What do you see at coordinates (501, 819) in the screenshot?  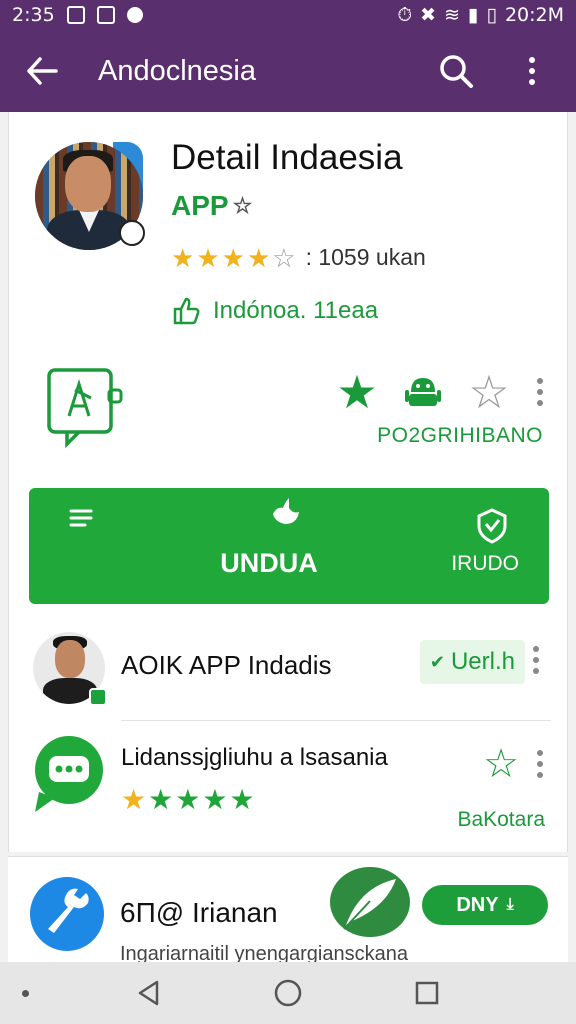 I see `list-item-action-label: BaKotara` at bounding box center [501, 819].